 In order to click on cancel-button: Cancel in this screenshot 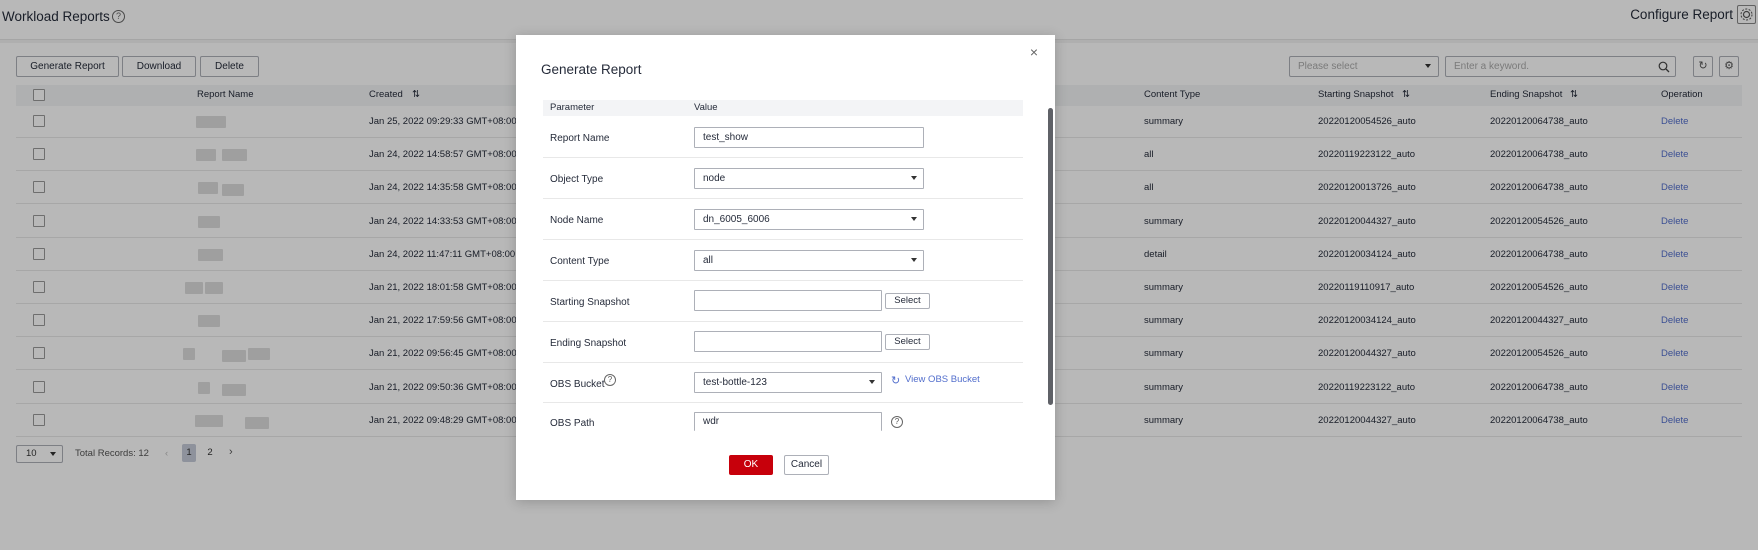, I will do `click(806, 465)`.